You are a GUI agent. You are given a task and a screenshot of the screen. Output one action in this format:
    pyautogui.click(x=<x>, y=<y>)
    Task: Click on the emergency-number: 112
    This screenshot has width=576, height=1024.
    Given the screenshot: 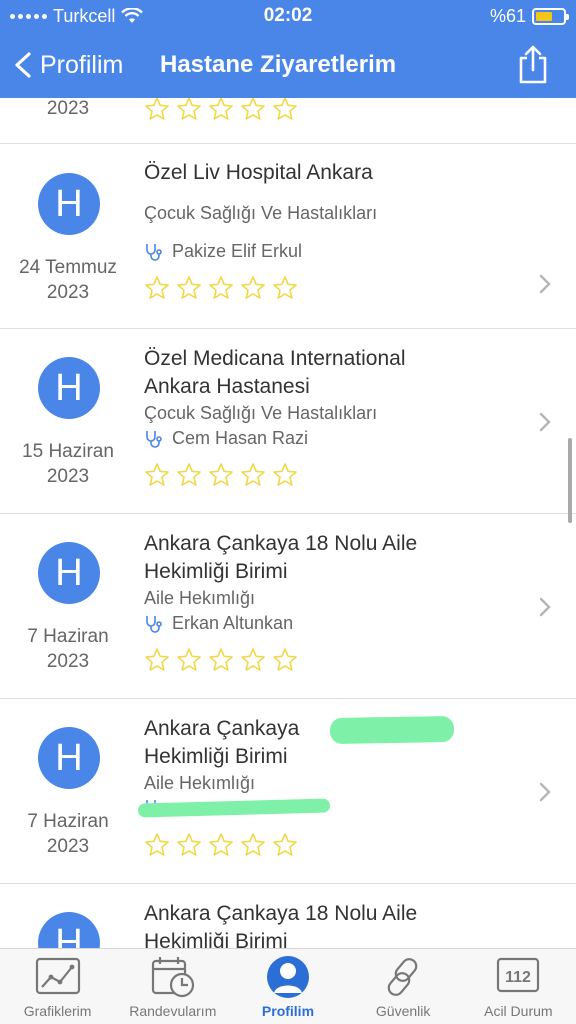 What is the action you would take?
    pyautogui.click(x=518, y=977)
    